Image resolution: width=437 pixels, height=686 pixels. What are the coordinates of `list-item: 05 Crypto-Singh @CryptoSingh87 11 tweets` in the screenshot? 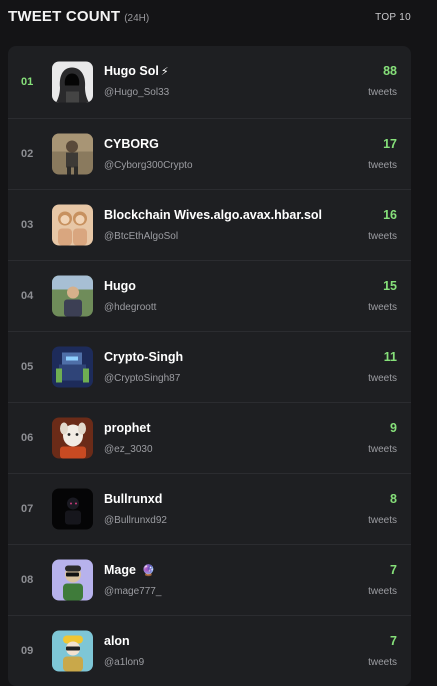 It's located at (209, 367).